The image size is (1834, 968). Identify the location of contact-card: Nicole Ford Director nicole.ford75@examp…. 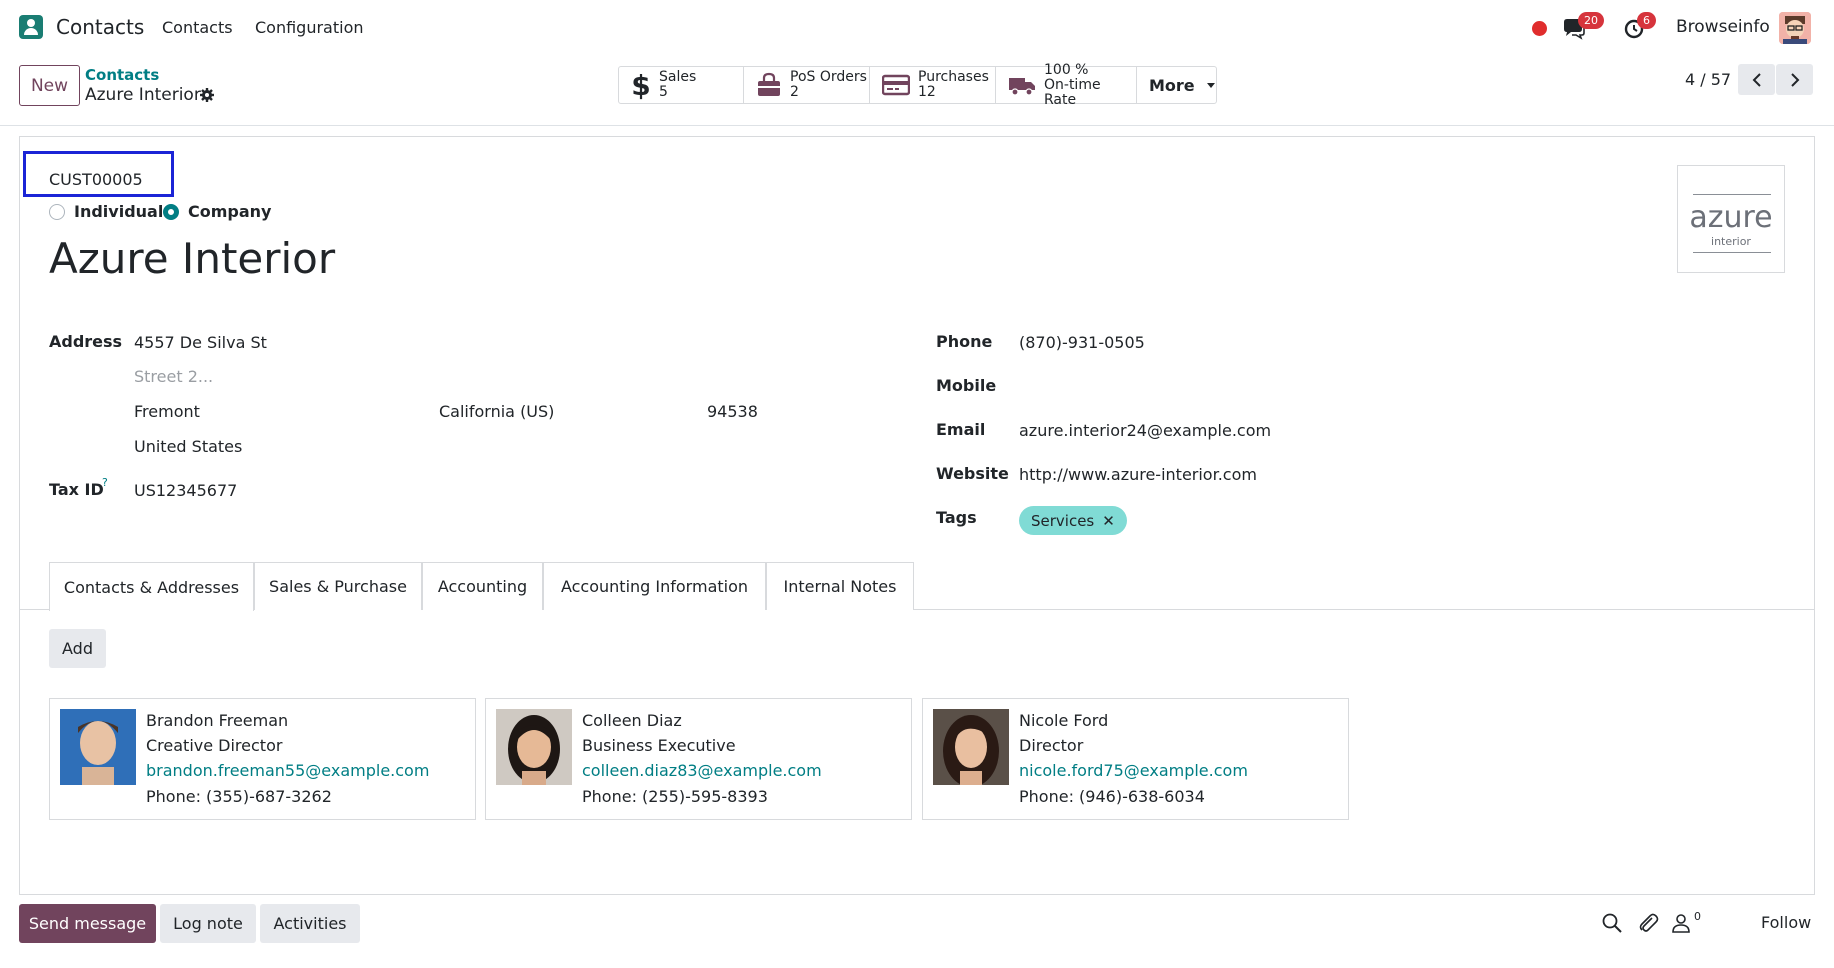
(1135, 759).